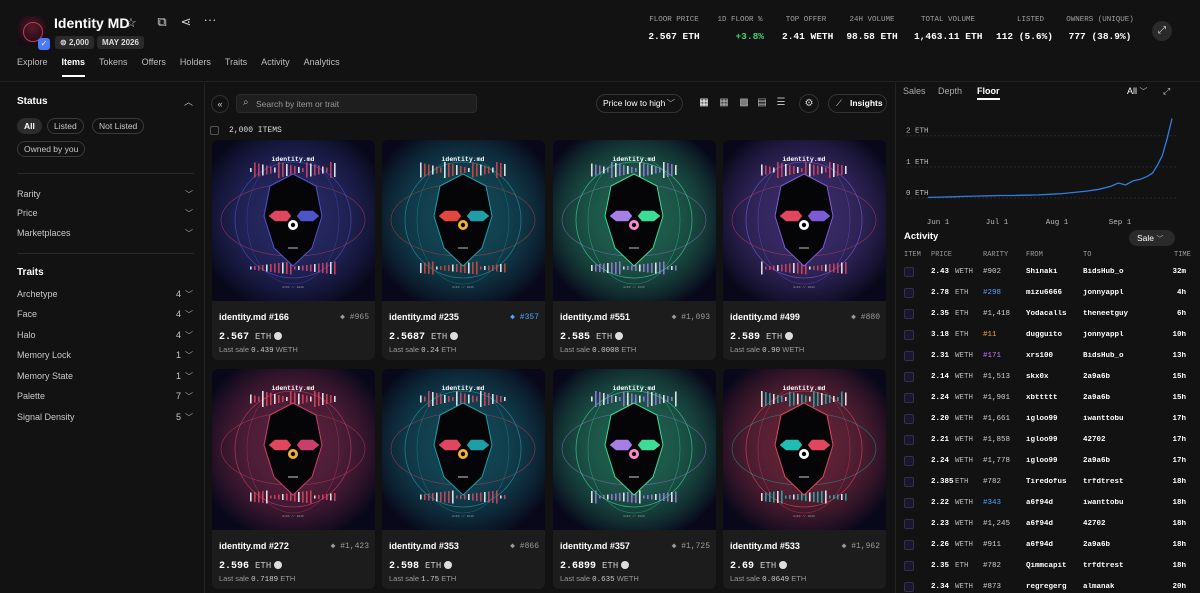 Image resolution: width=1200 pixels, height=593 pixels. Describe the element at coordinates (1052, 566) in the screenshot. I see `from-address: Qimmcapit` at that location.